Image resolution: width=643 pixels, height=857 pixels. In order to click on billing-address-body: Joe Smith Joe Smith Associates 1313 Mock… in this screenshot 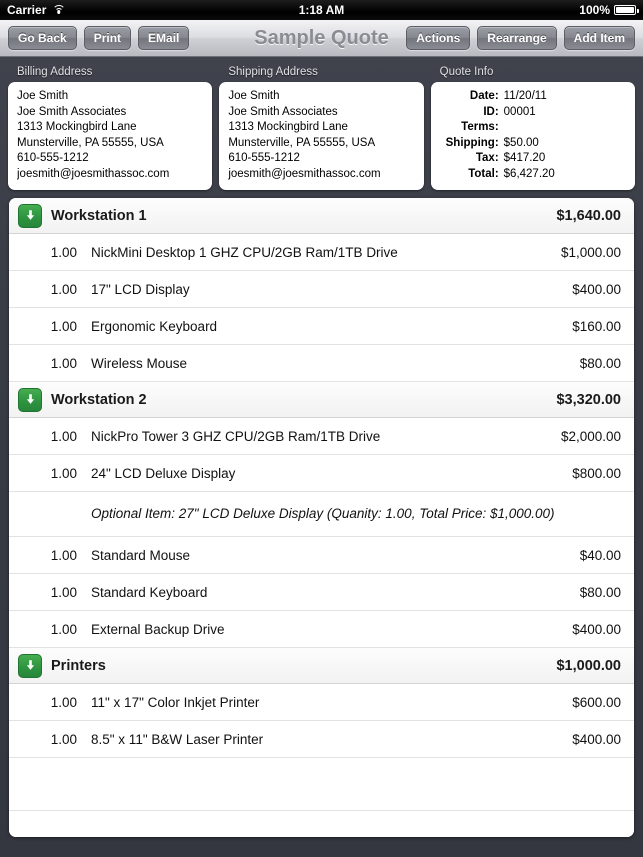, I will do `click(110, 136)`.